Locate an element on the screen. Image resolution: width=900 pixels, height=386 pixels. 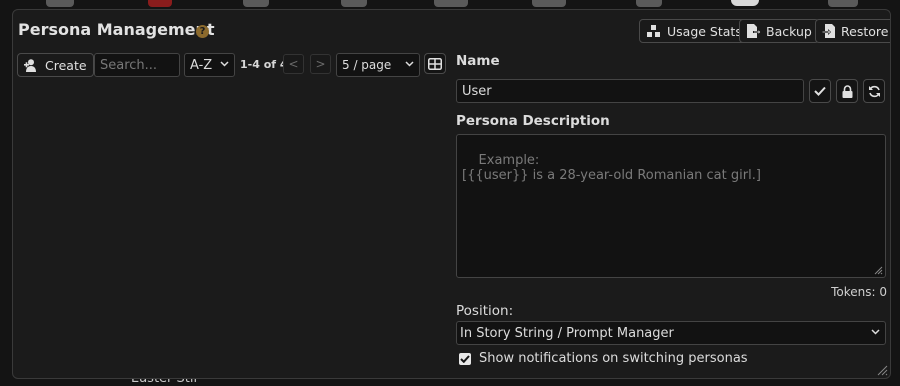
resize-grip-icon is located at coordinates (878, 270).